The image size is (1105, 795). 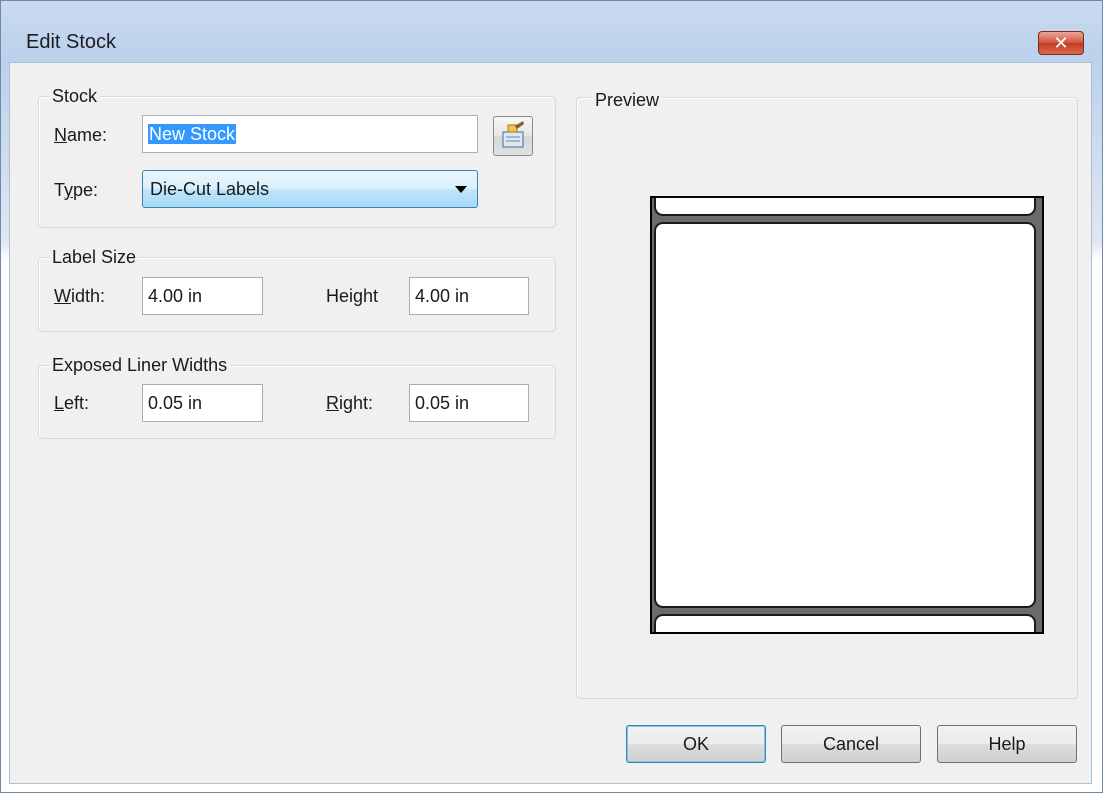 I want to click on stock-properties-button, so click(x=513, y=136).